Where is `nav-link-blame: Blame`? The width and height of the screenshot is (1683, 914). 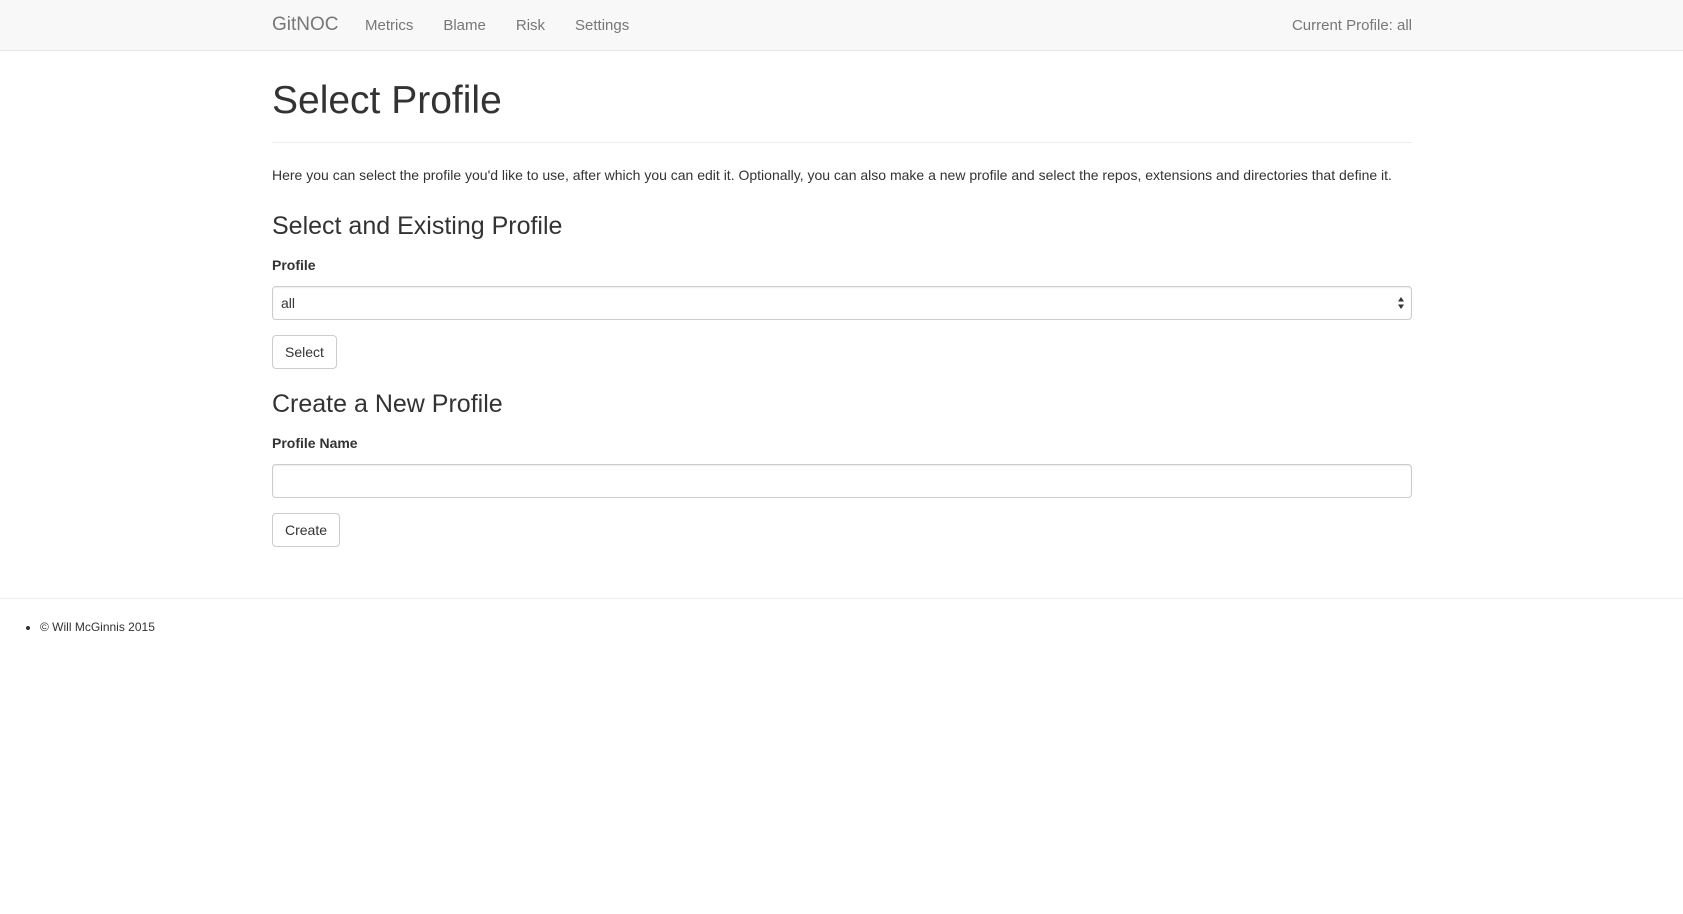 nav-link-blame: Blame is located at coordinates (464, 25).